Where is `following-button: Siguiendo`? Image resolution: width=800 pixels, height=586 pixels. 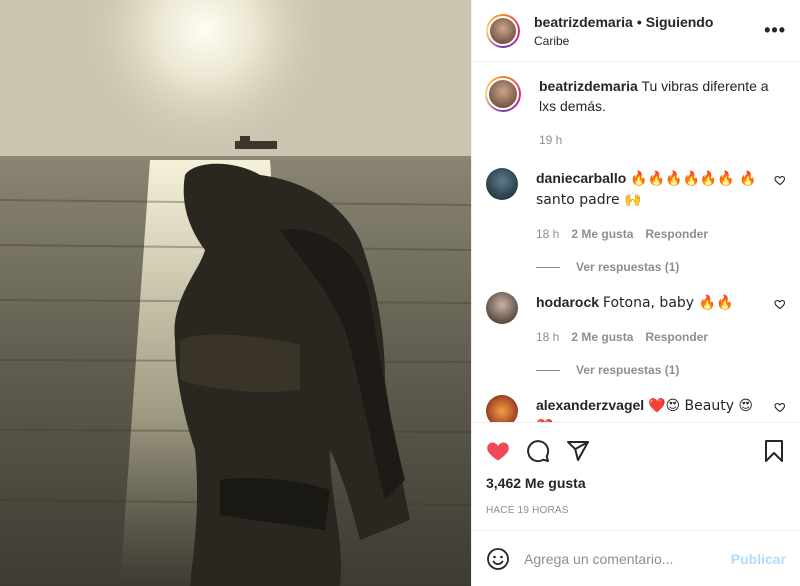
following-button: Siguiendo is located at coordinates (680, 22).